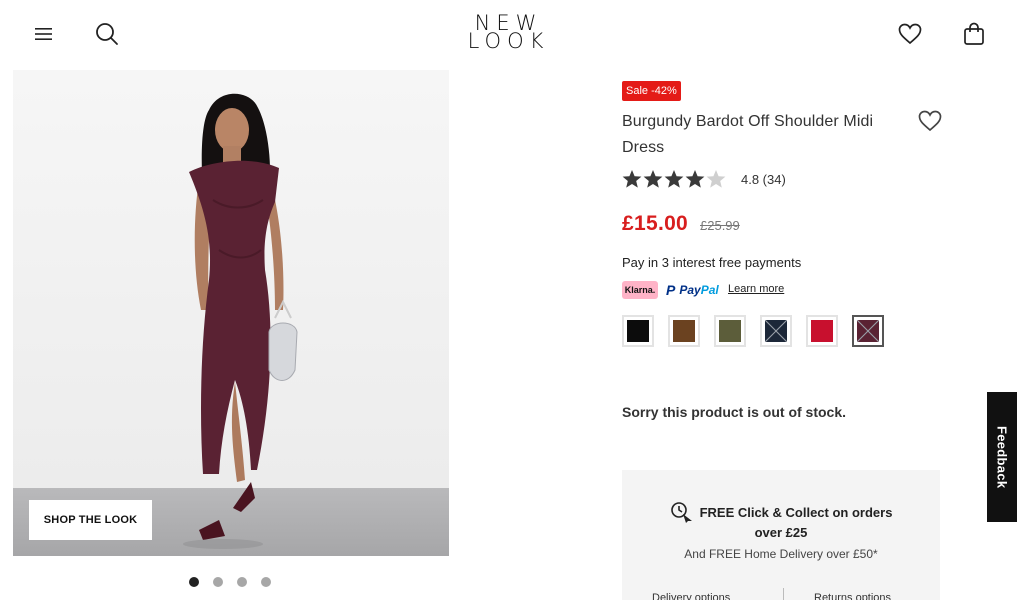  I want to click on new-look-logo: NEW LOOK, so click(508, 33).